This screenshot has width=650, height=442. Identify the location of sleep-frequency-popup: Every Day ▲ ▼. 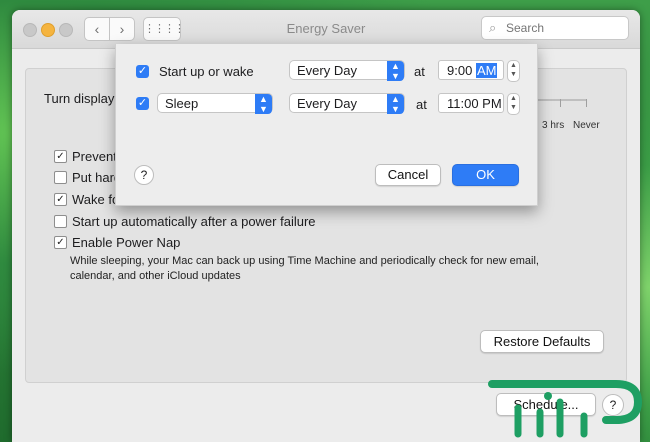
(347, 103).